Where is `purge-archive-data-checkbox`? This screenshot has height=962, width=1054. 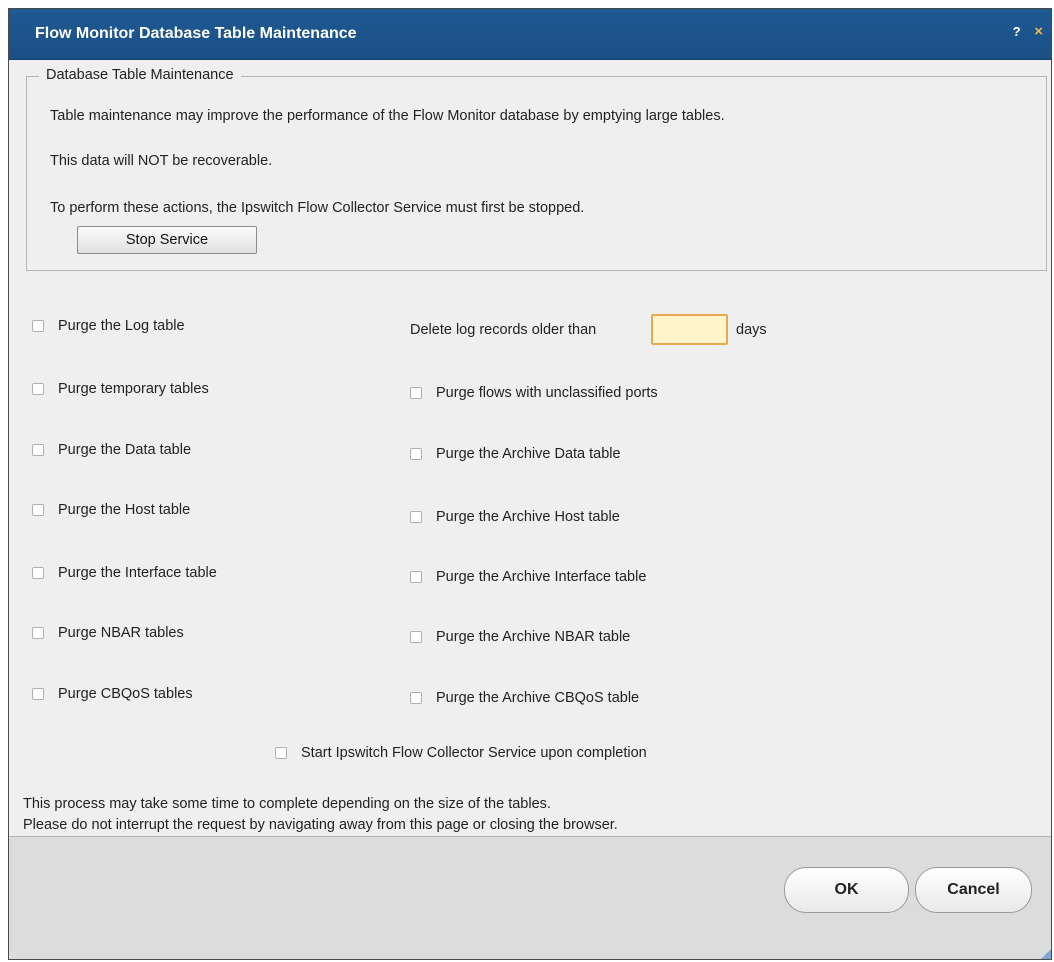 purge-archive-data-checkbox is located at coordinates (416, 454).